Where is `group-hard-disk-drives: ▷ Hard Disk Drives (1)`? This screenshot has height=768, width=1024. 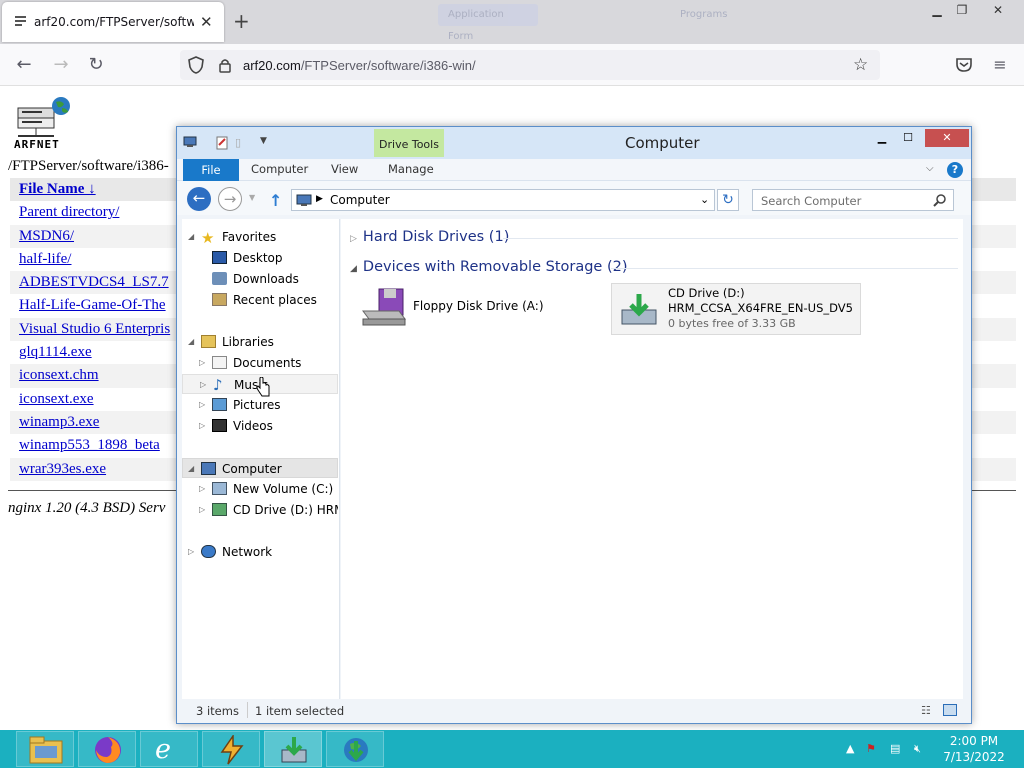 group-hard-disk-drives: ▷ Hard Disk Drives (1) is located at coordinates (429, 237).